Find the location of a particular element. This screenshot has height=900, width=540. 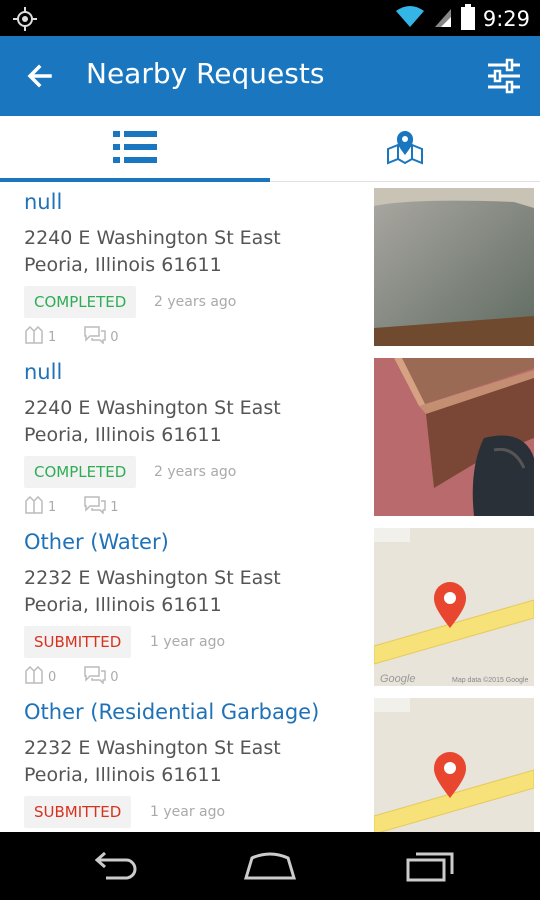

battery-icon is located at coordinates (467, 19).